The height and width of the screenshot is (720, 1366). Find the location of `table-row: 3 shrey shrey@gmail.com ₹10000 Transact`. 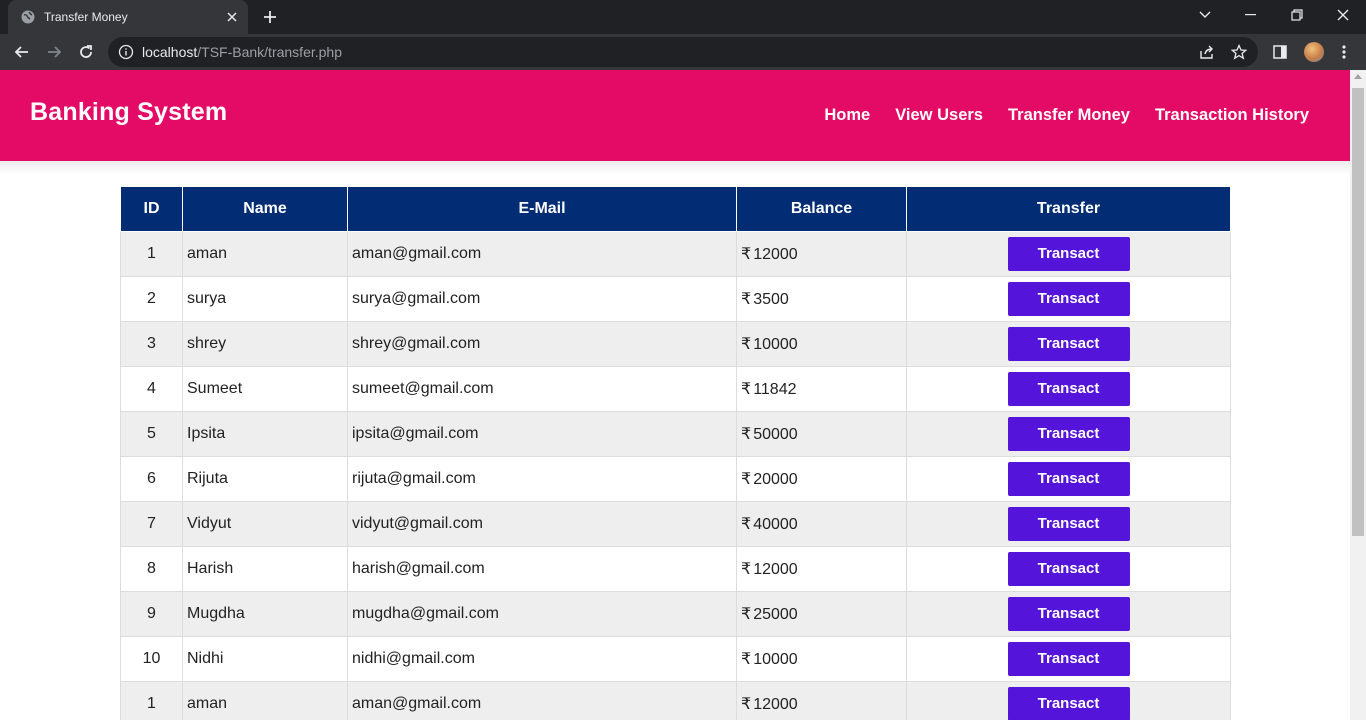

table-row: 3 shrey shrey@gmail.com ₹10000 Transact is located at coordinates (675, 344).